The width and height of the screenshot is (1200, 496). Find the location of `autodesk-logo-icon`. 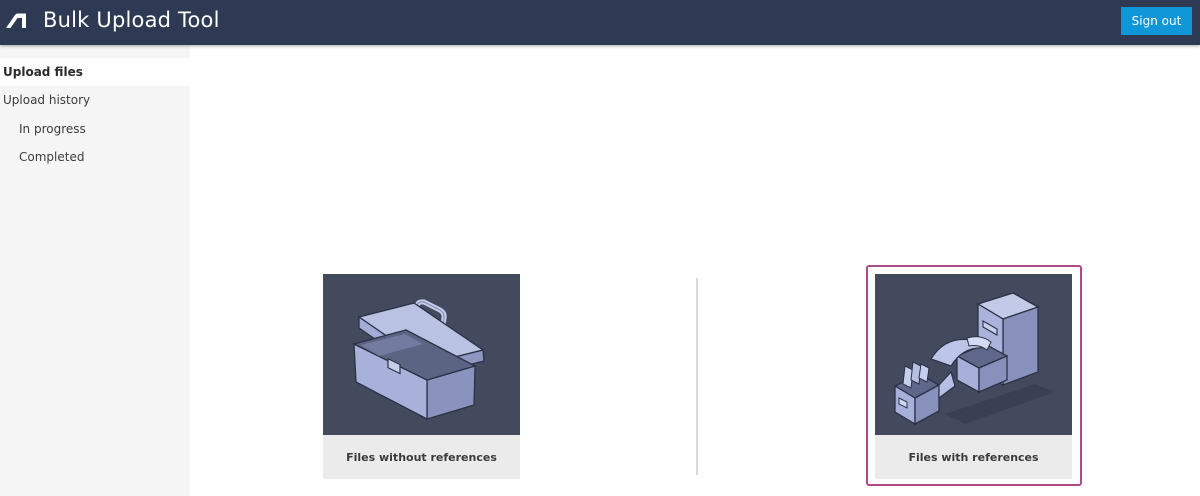

autodesk-logo-icon is located at coordinates (16, 20).